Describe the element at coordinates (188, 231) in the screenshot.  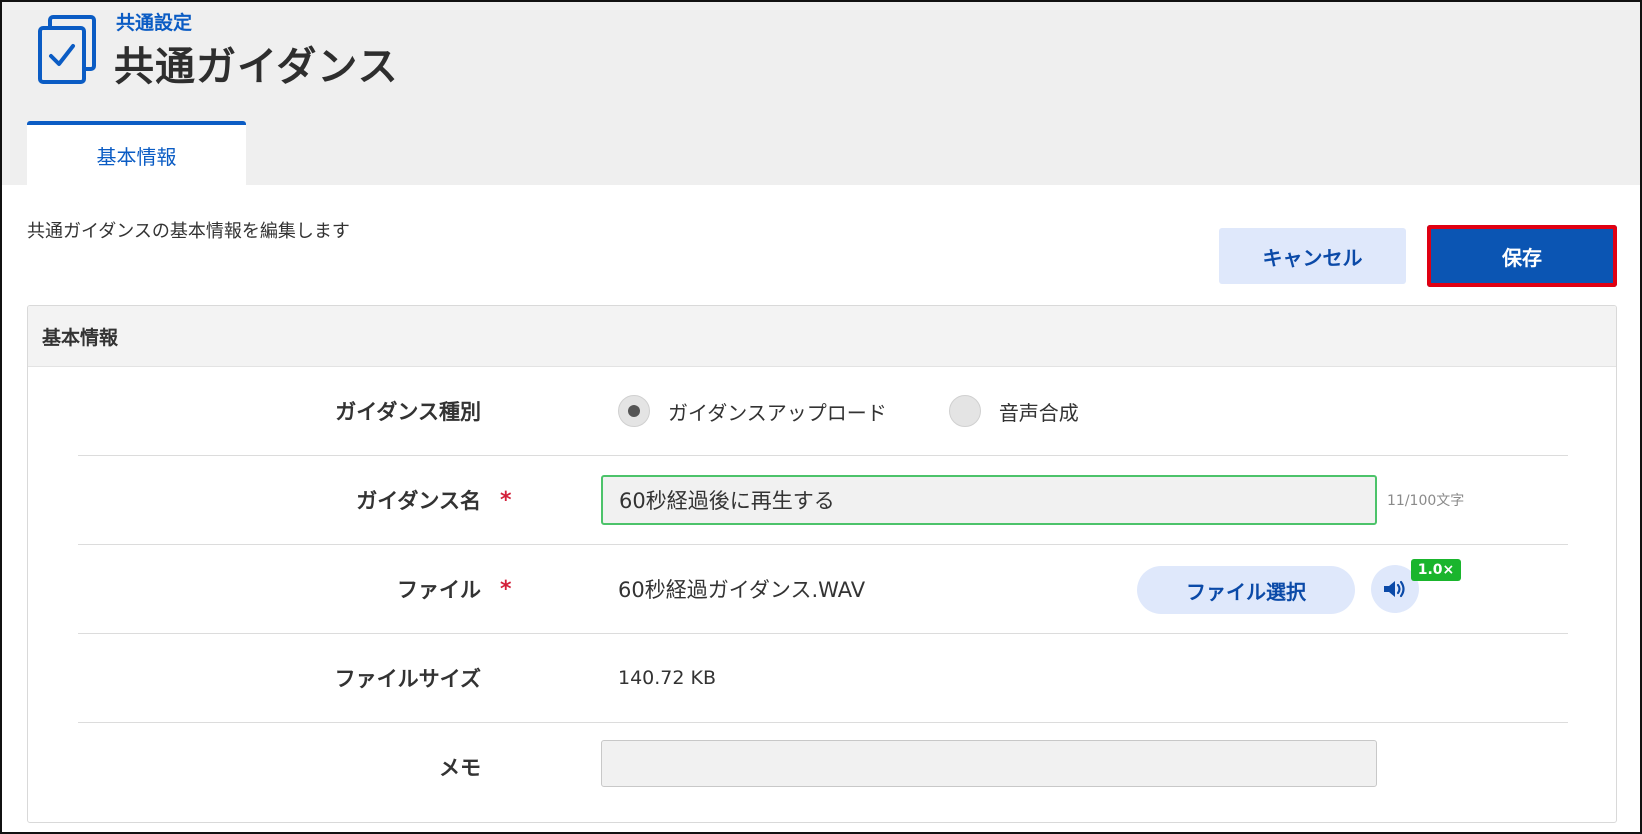
I see `page-description: 共通ガイダンスの基本情報を編集します` at that location.